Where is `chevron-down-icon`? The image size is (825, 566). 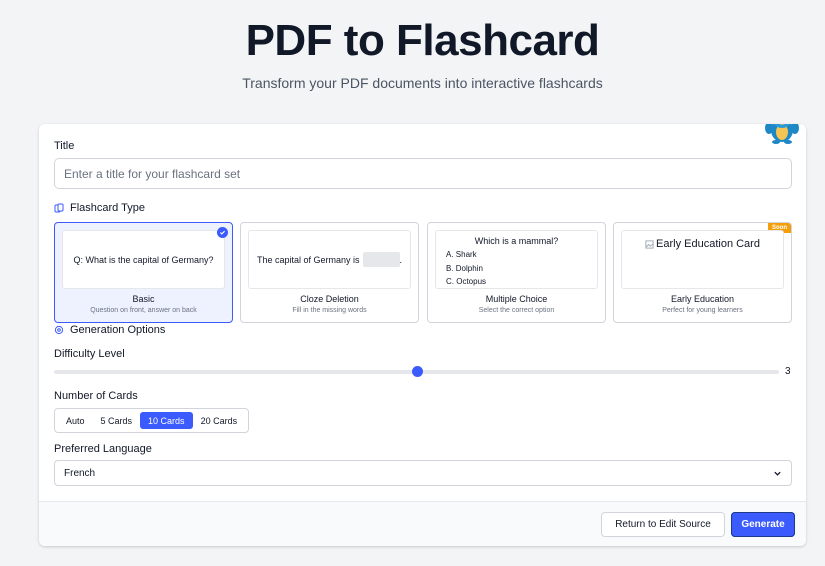
chevron-down-icon is located at coordinates (777, 473).